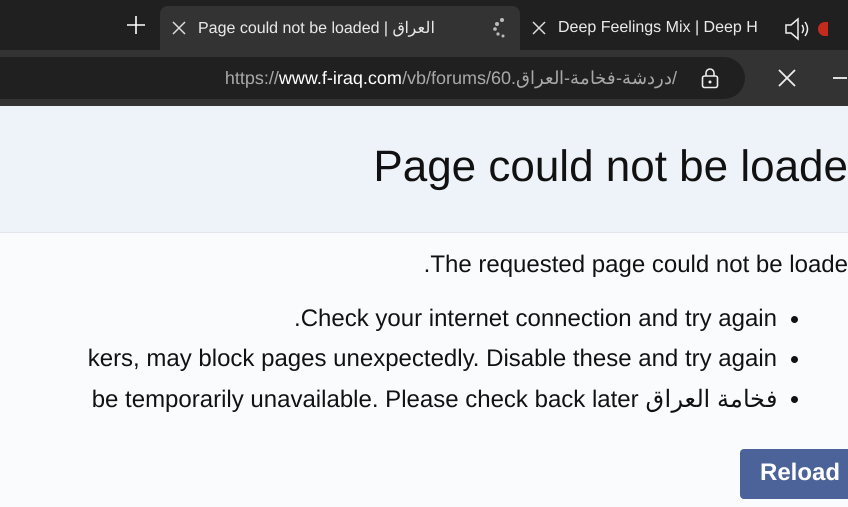  Describe the element at coordinates (136, 25) in the screenshot. I see `plus-icon` at that location.